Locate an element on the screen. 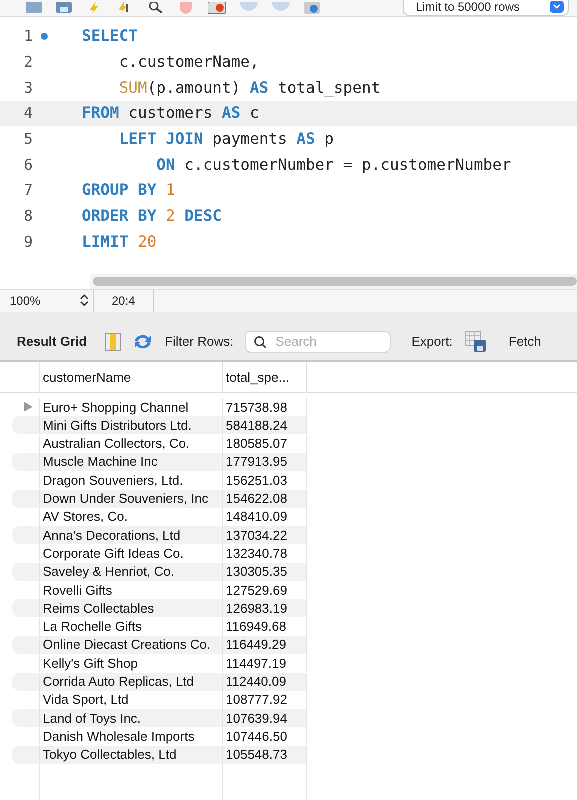 This screenshot has width=577, height=800. table-cell: Muscle Machine Inc is located at coordinates (131, 461).